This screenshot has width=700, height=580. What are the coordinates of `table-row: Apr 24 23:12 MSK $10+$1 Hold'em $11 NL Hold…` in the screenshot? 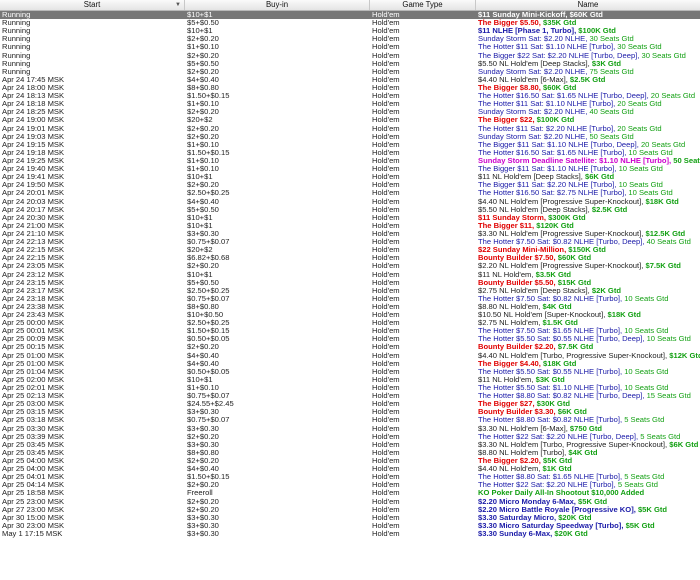 It's located at (350, 275).